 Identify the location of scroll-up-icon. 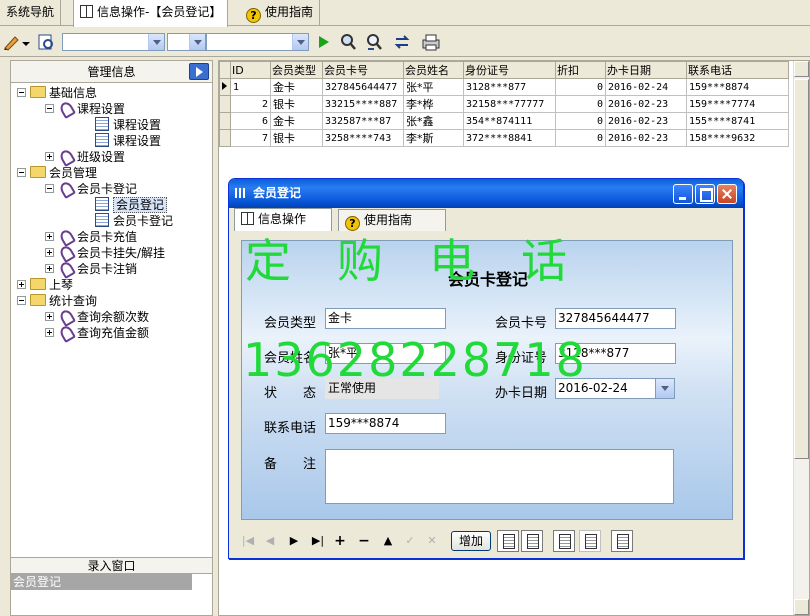
(801, 69).